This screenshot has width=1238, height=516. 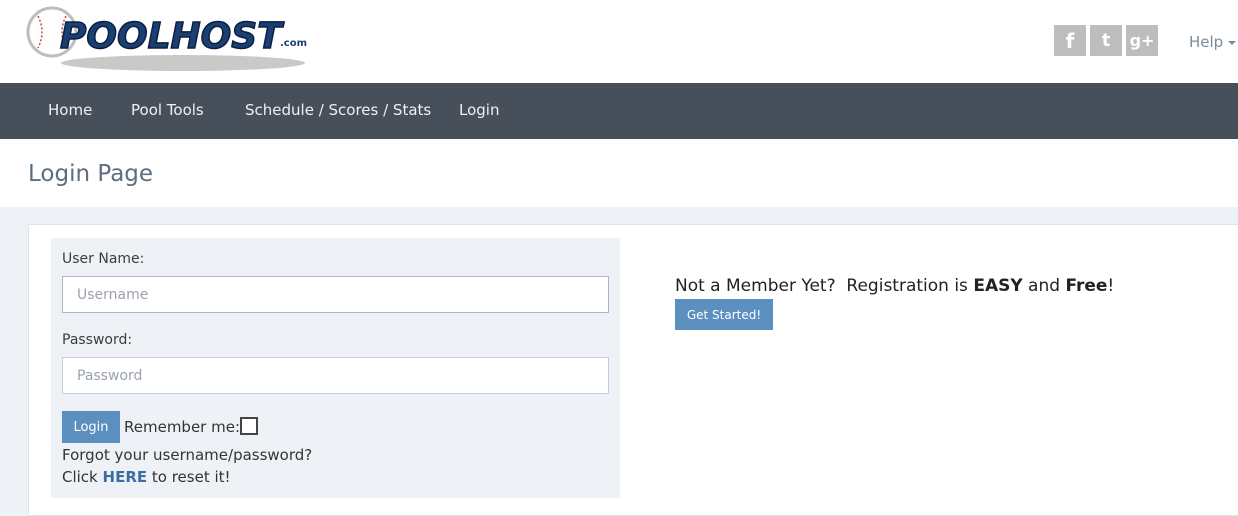 I want to click on username-input, so click(x=335, y=294).